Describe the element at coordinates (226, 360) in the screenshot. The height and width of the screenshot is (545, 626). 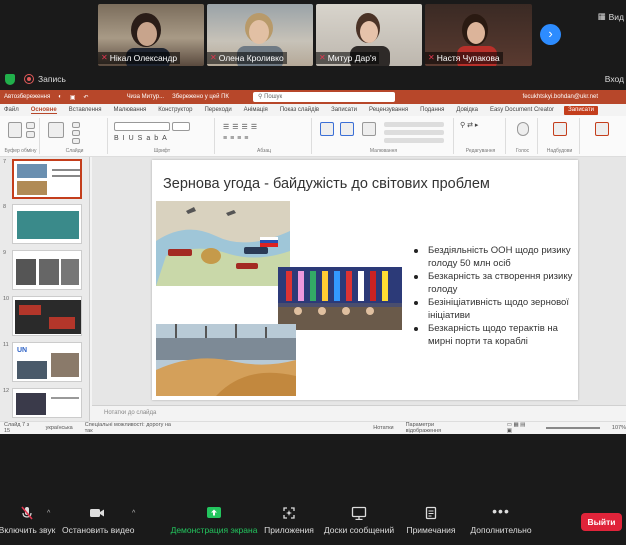
I see `slide-image-grain-port` at that location.